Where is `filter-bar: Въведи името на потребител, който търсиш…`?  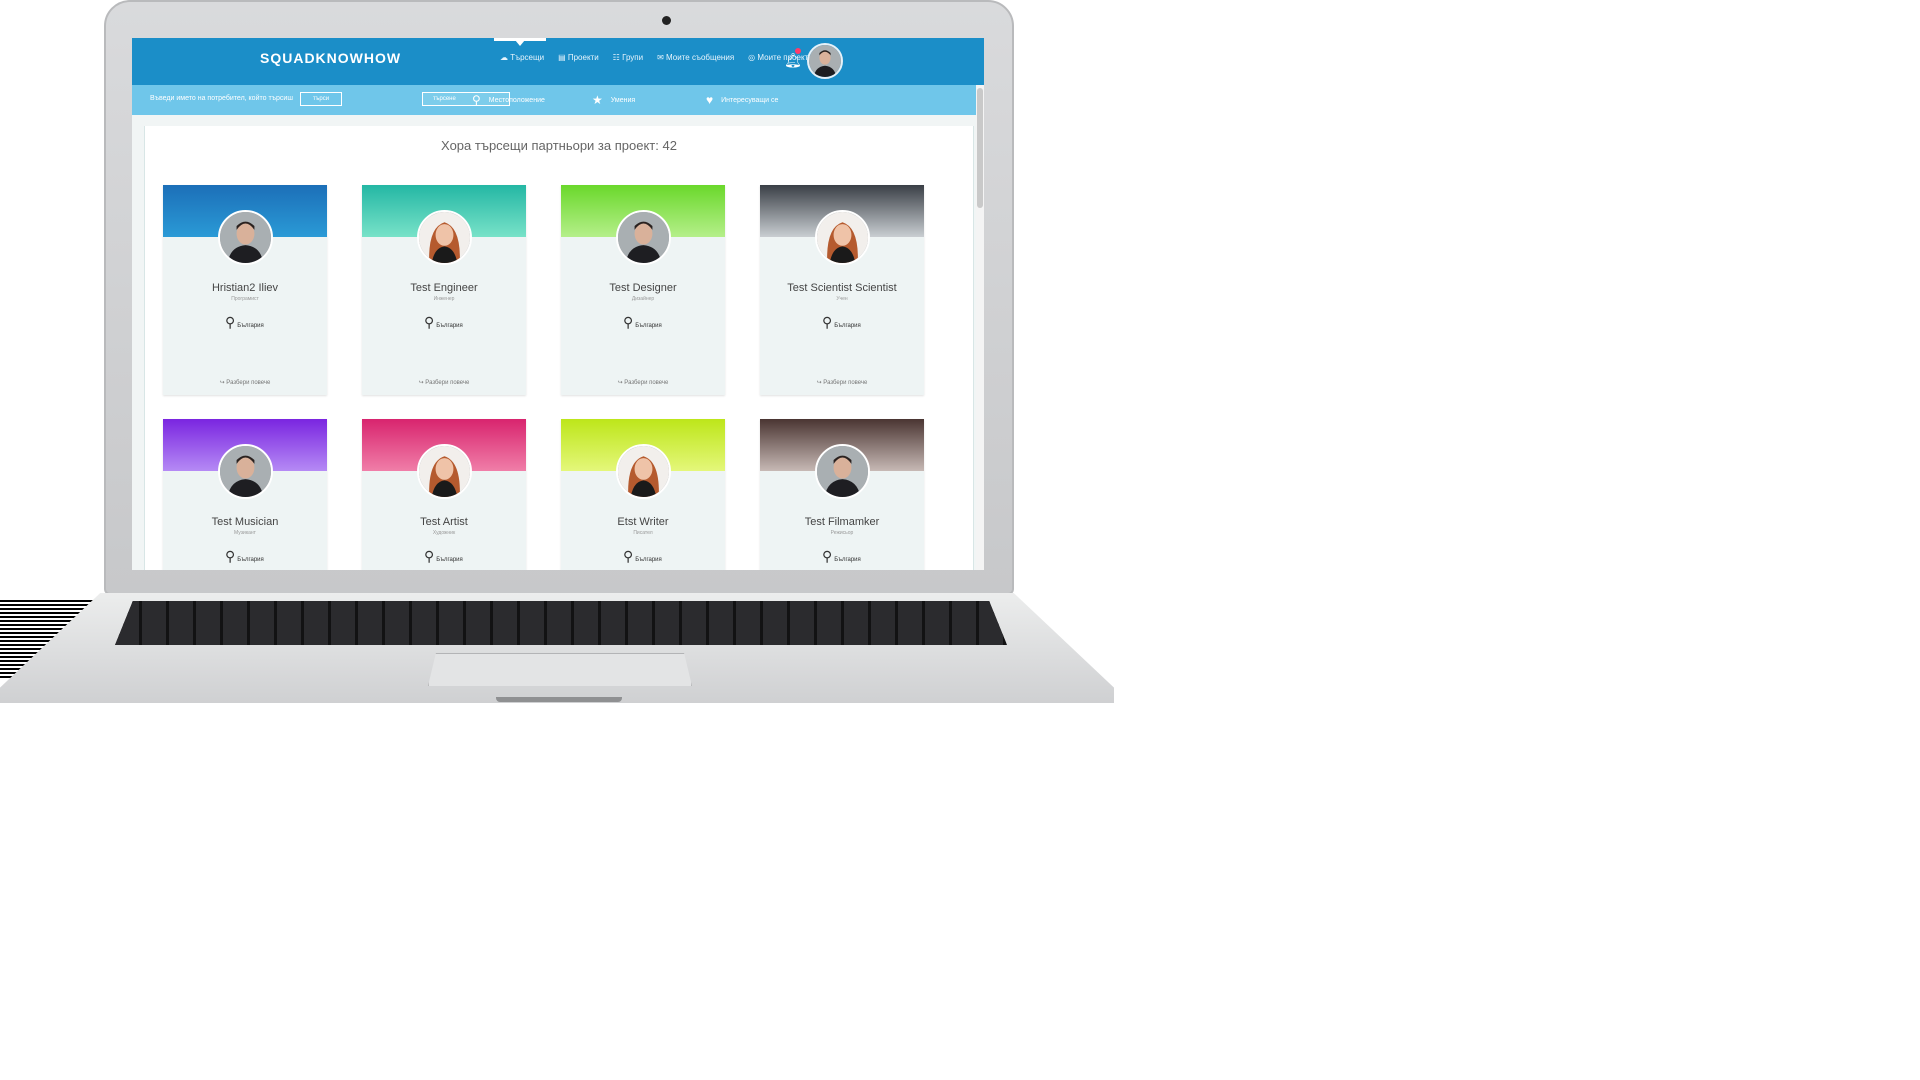
filter-bar: Въведи името на потребител, който търсиш… is located at coordinates (558, 100).